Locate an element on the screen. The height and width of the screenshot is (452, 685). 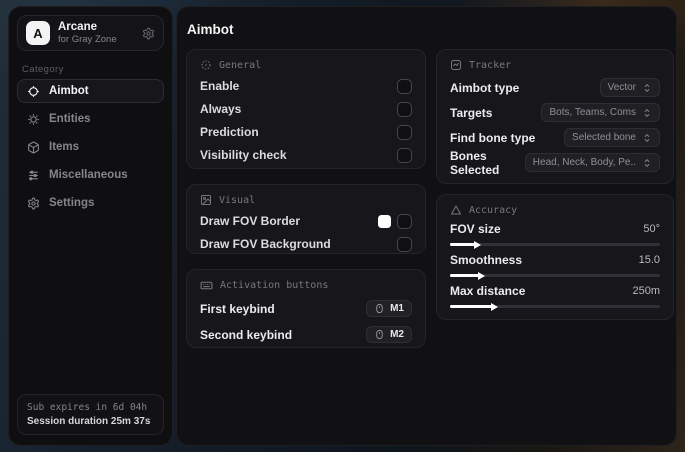
sidebar-item-label: Entities is located at coordinates (70, 119).